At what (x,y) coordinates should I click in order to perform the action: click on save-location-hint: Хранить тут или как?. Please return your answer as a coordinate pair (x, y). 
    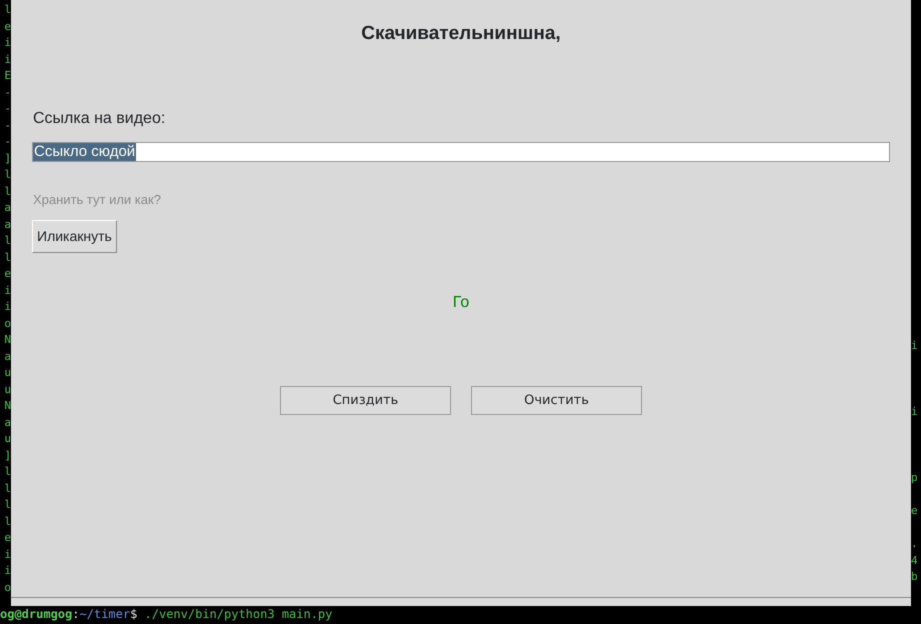
    Looking at the image, I should click on (97, 199).